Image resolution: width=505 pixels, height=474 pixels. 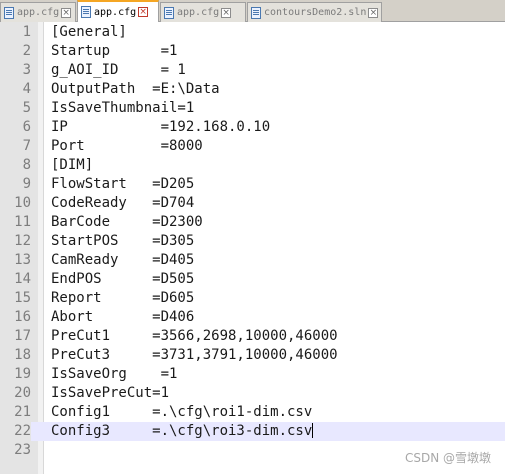 What do you see at coordinates (252, 241) in the screenshot?
I see `code-line: 12 StartPOS =D305` at bounding box center [252, 241].